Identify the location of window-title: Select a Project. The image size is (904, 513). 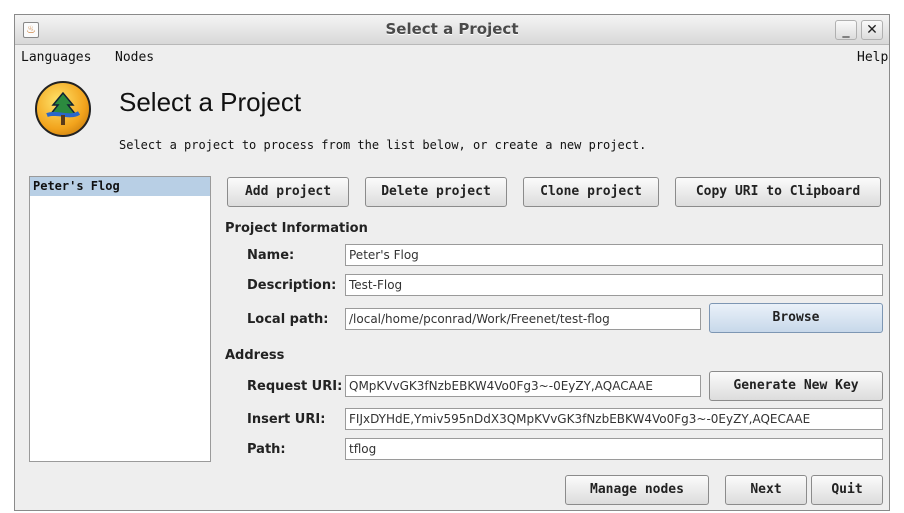
(452, 29).